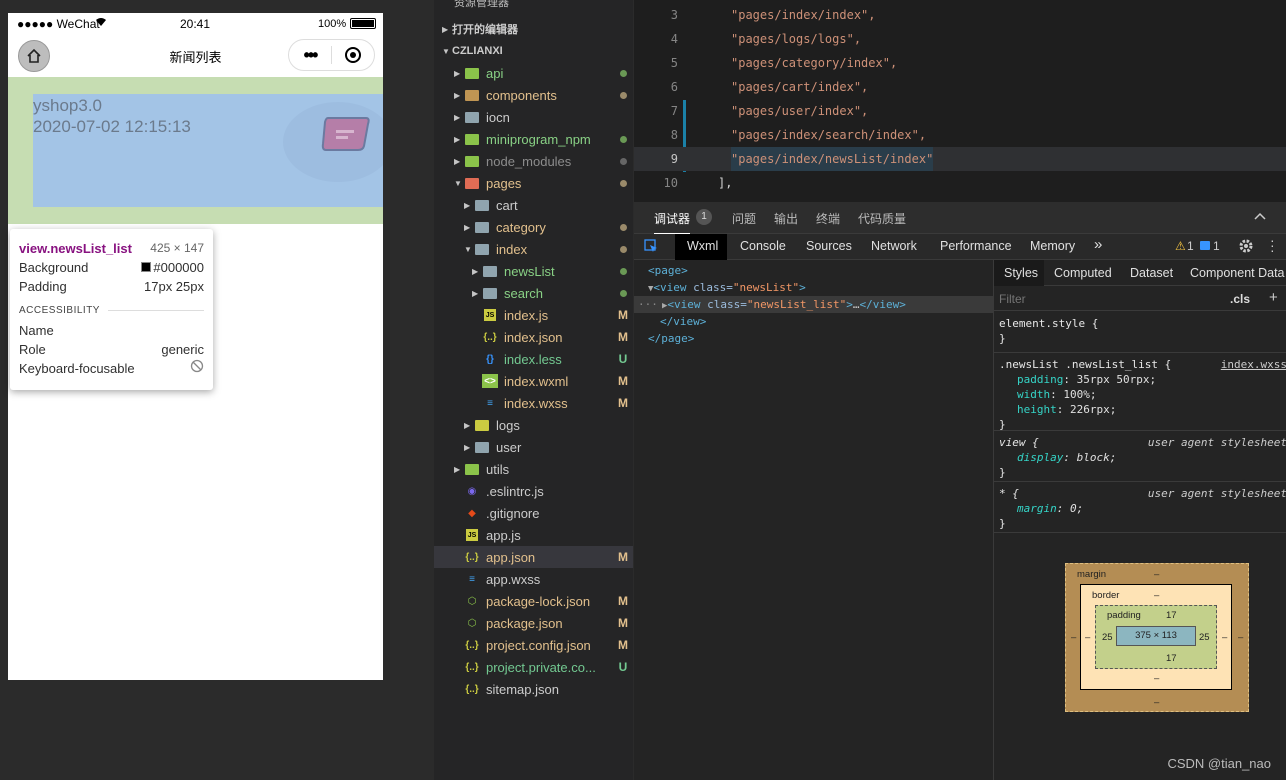 The width and height of the screenshot is (1286, 780). Describe the element at coordinates (1273, 297) in the screenshot. I see `add-rule-button: +` at that location.